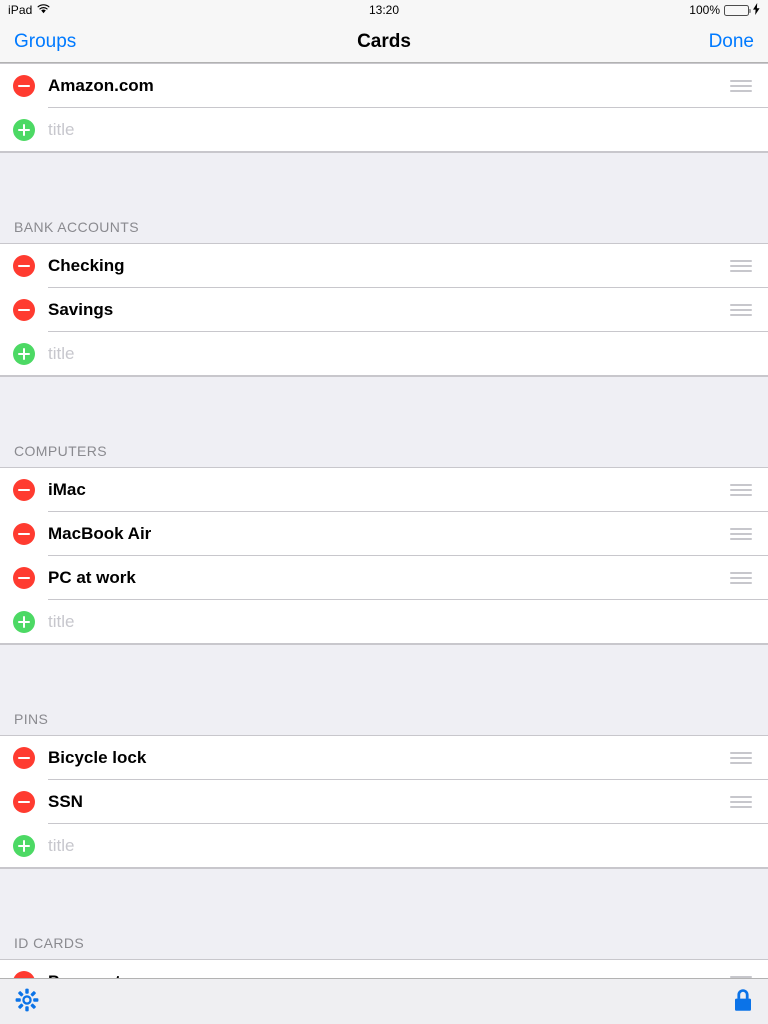  What do you see at coordinates (737, 10) in the screenshot?
I see `battery-icon` at bounding box center [737, 10].